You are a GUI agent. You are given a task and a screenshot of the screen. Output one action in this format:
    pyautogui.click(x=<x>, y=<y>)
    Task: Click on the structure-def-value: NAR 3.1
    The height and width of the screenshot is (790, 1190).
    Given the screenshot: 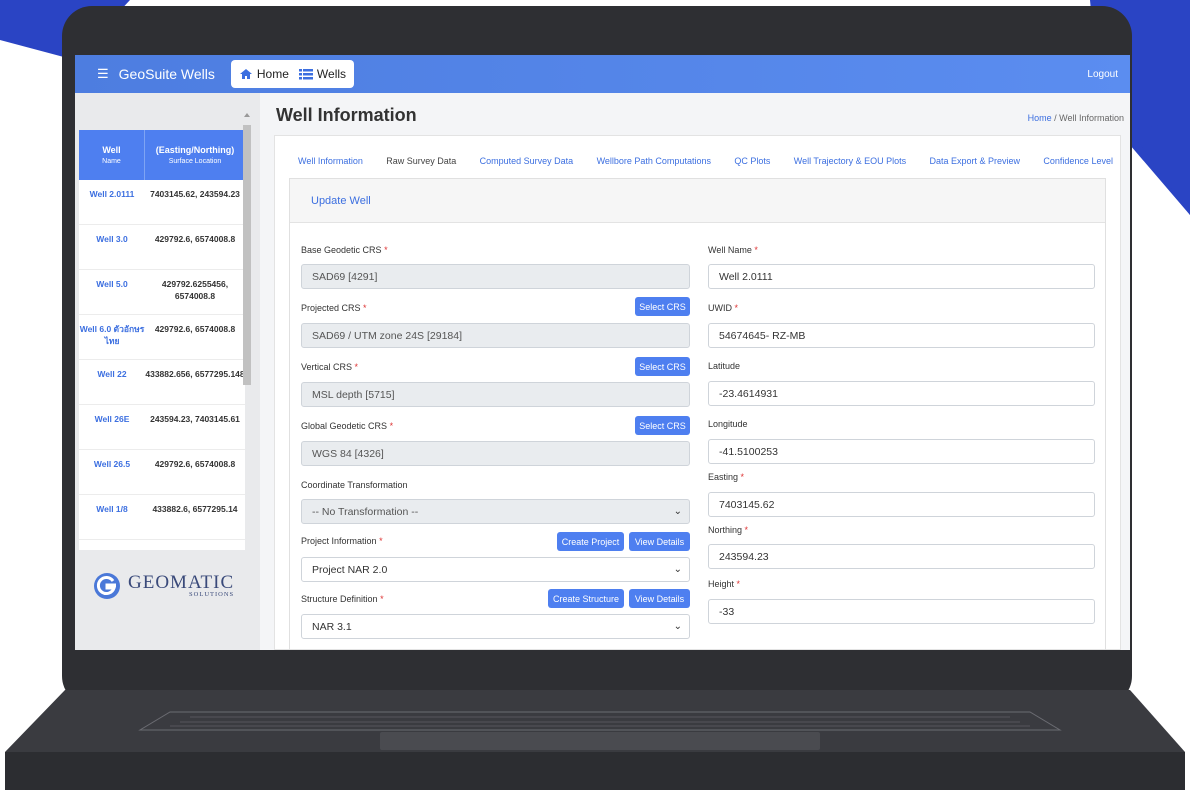 What is the action you would take?
    pyautogui.click(x=332, y=626)
    